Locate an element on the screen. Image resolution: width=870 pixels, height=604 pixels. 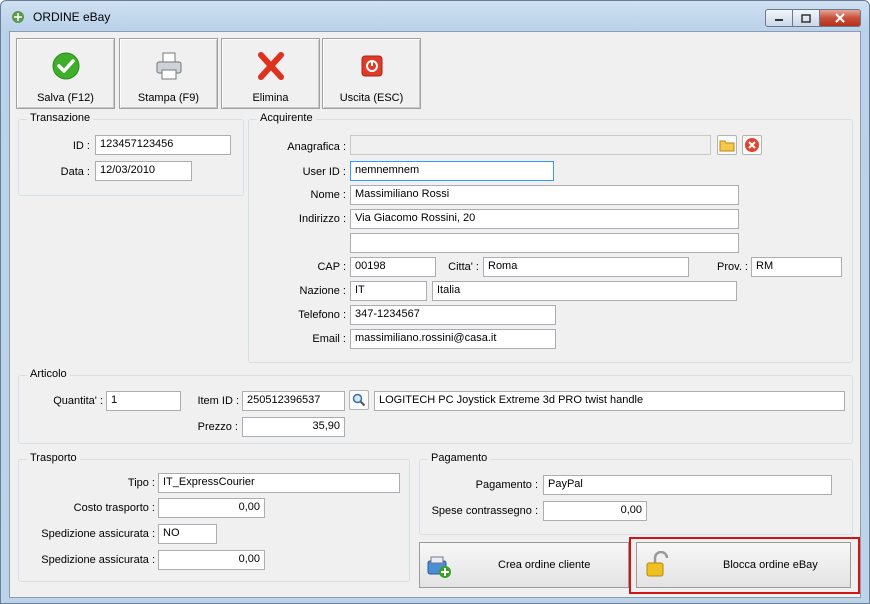
costo-field: 0,00 is located at coordinates (211, 508).